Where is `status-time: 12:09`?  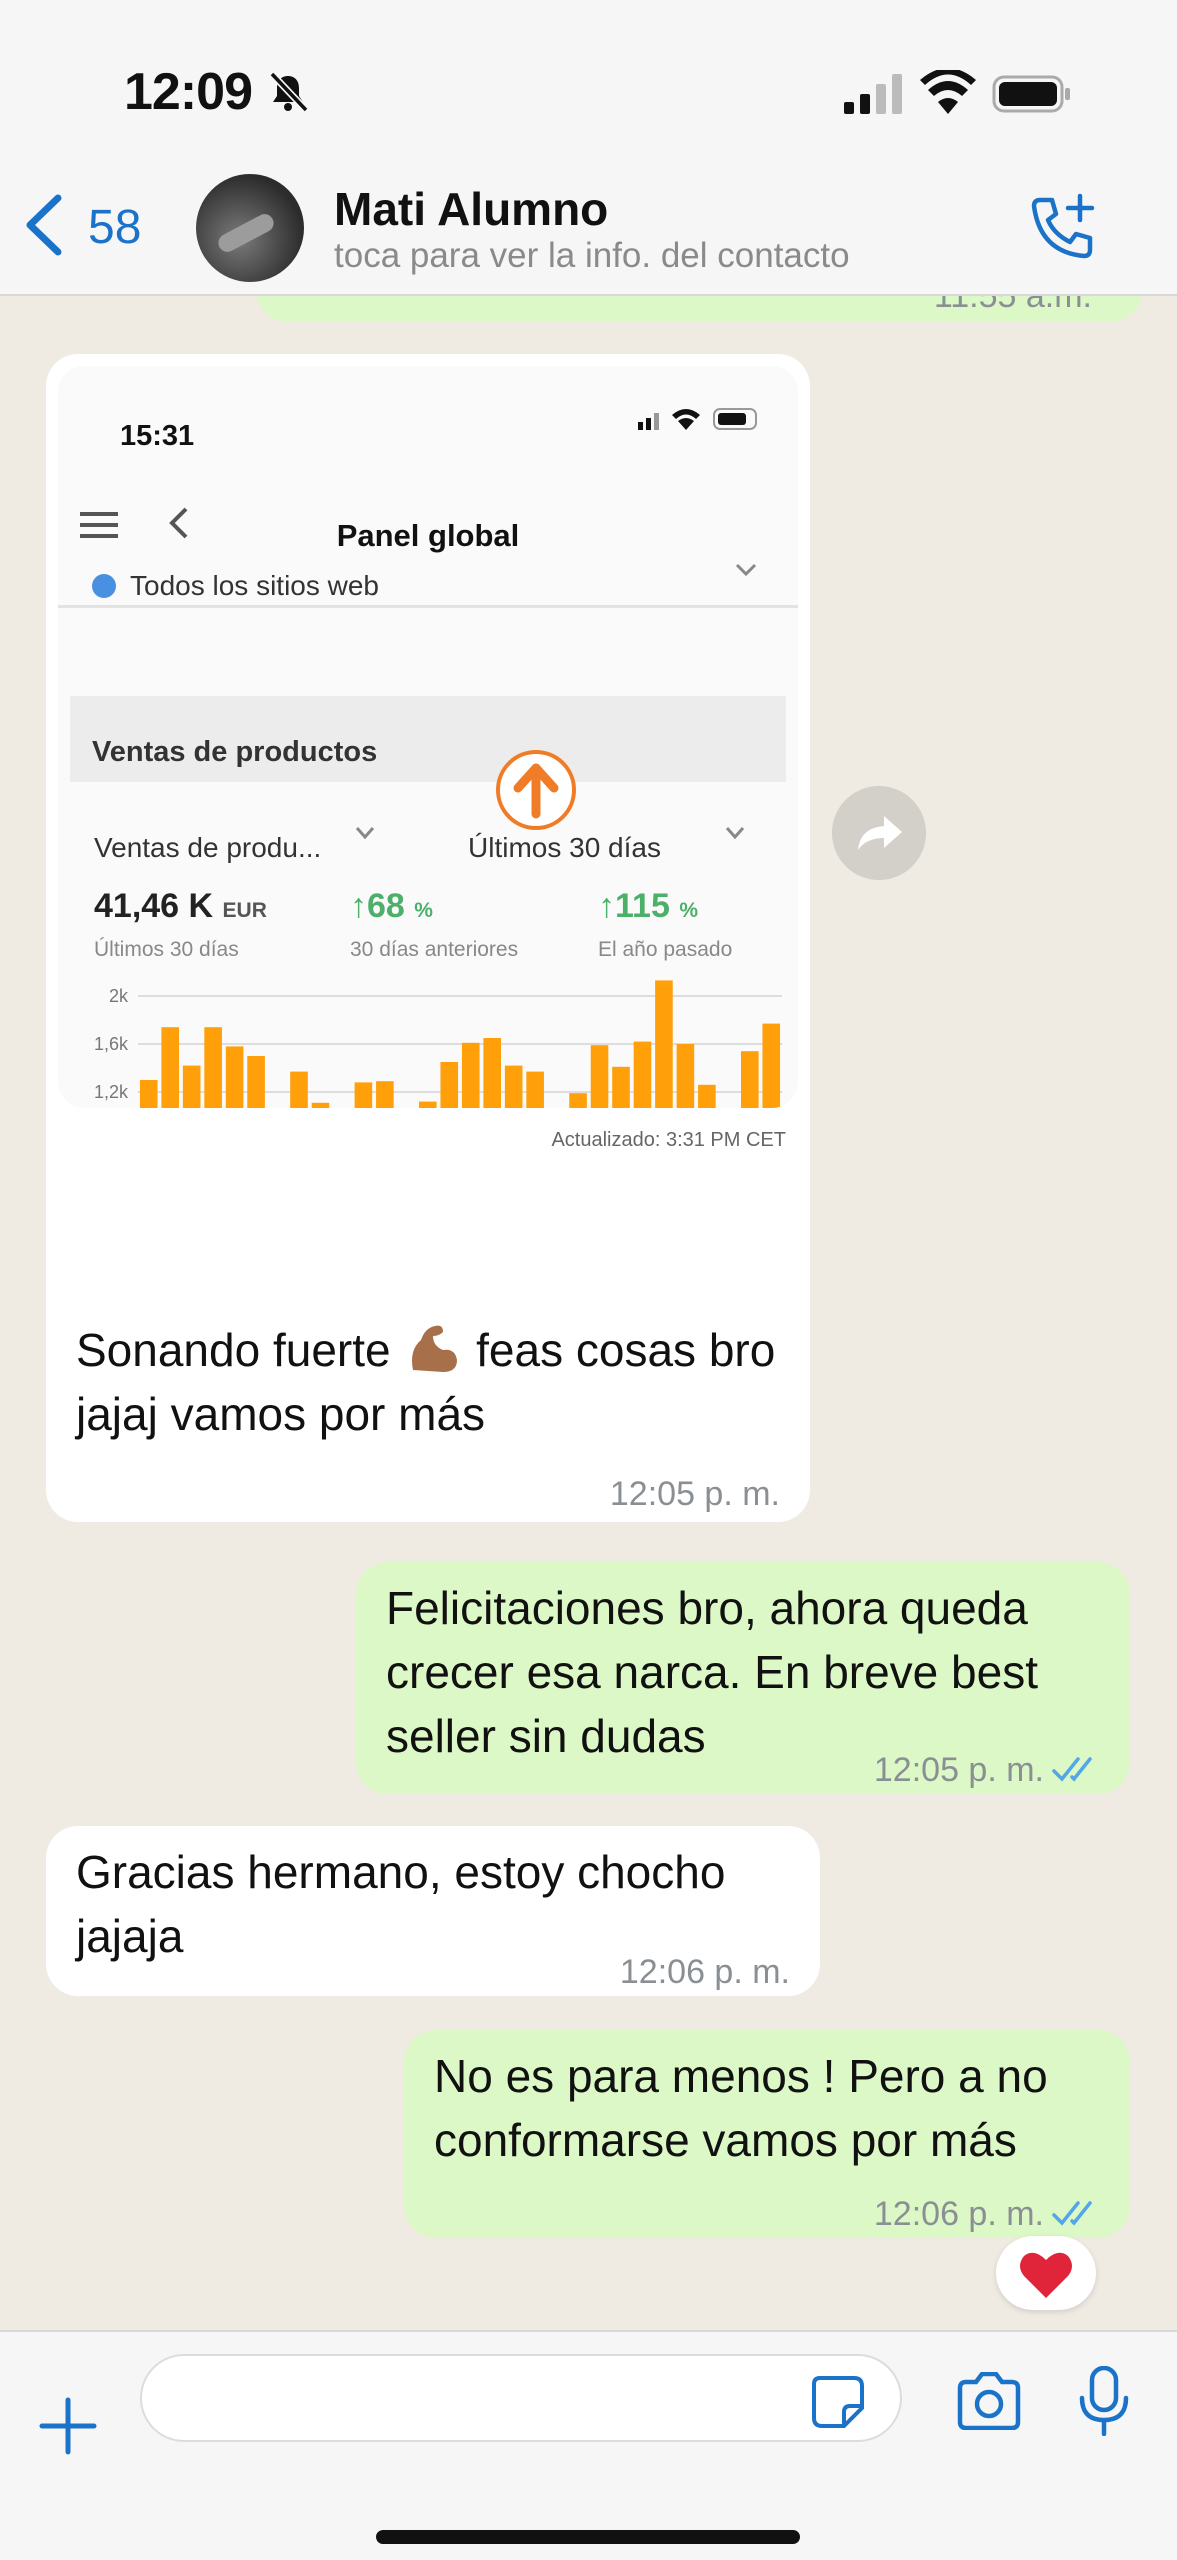
status-time: 12:09 is located at coordinates (188, 92).